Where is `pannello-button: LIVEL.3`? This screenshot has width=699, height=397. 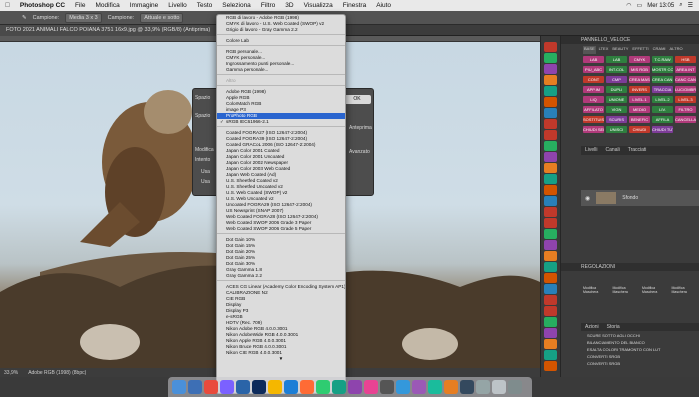
pannello-button: LIVEL.3 is located at coordinates (685, 99).